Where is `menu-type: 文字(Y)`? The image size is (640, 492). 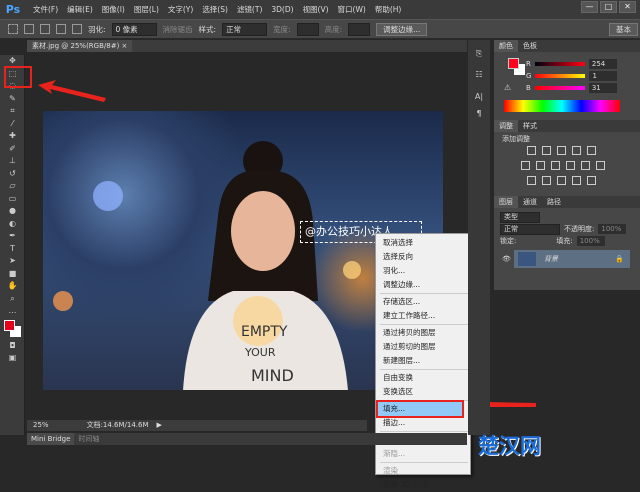 menu-type: 文字(Y) is located at coordinates (180, 9).